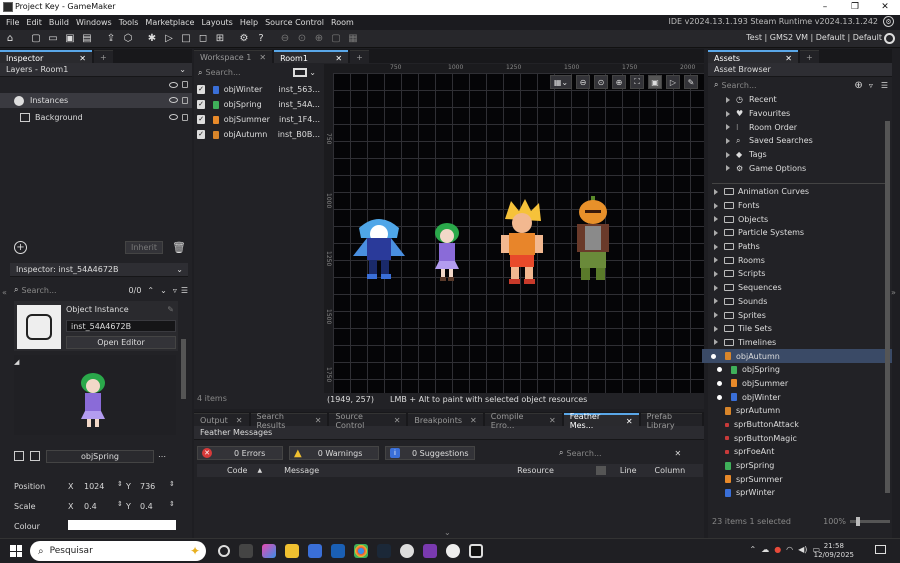  Describe the element at coordinates (800, 370) in the screenshot. I see `asset-obj-spring: objSpring` at that location.